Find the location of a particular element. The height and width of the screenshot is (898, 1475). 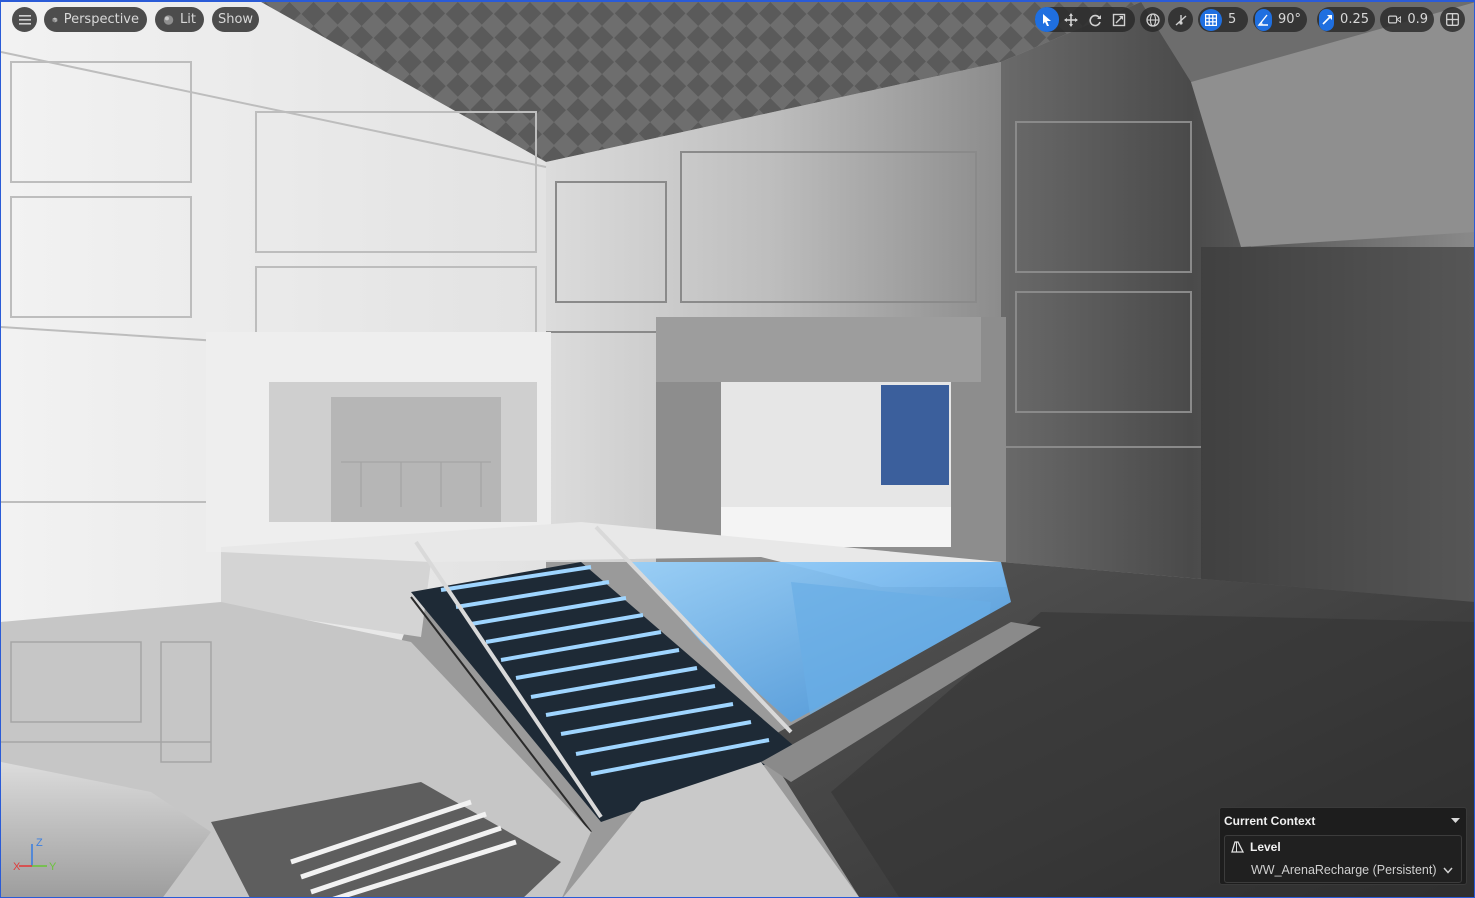

view-lit-button: Lit is located at coordinates (179, 19).